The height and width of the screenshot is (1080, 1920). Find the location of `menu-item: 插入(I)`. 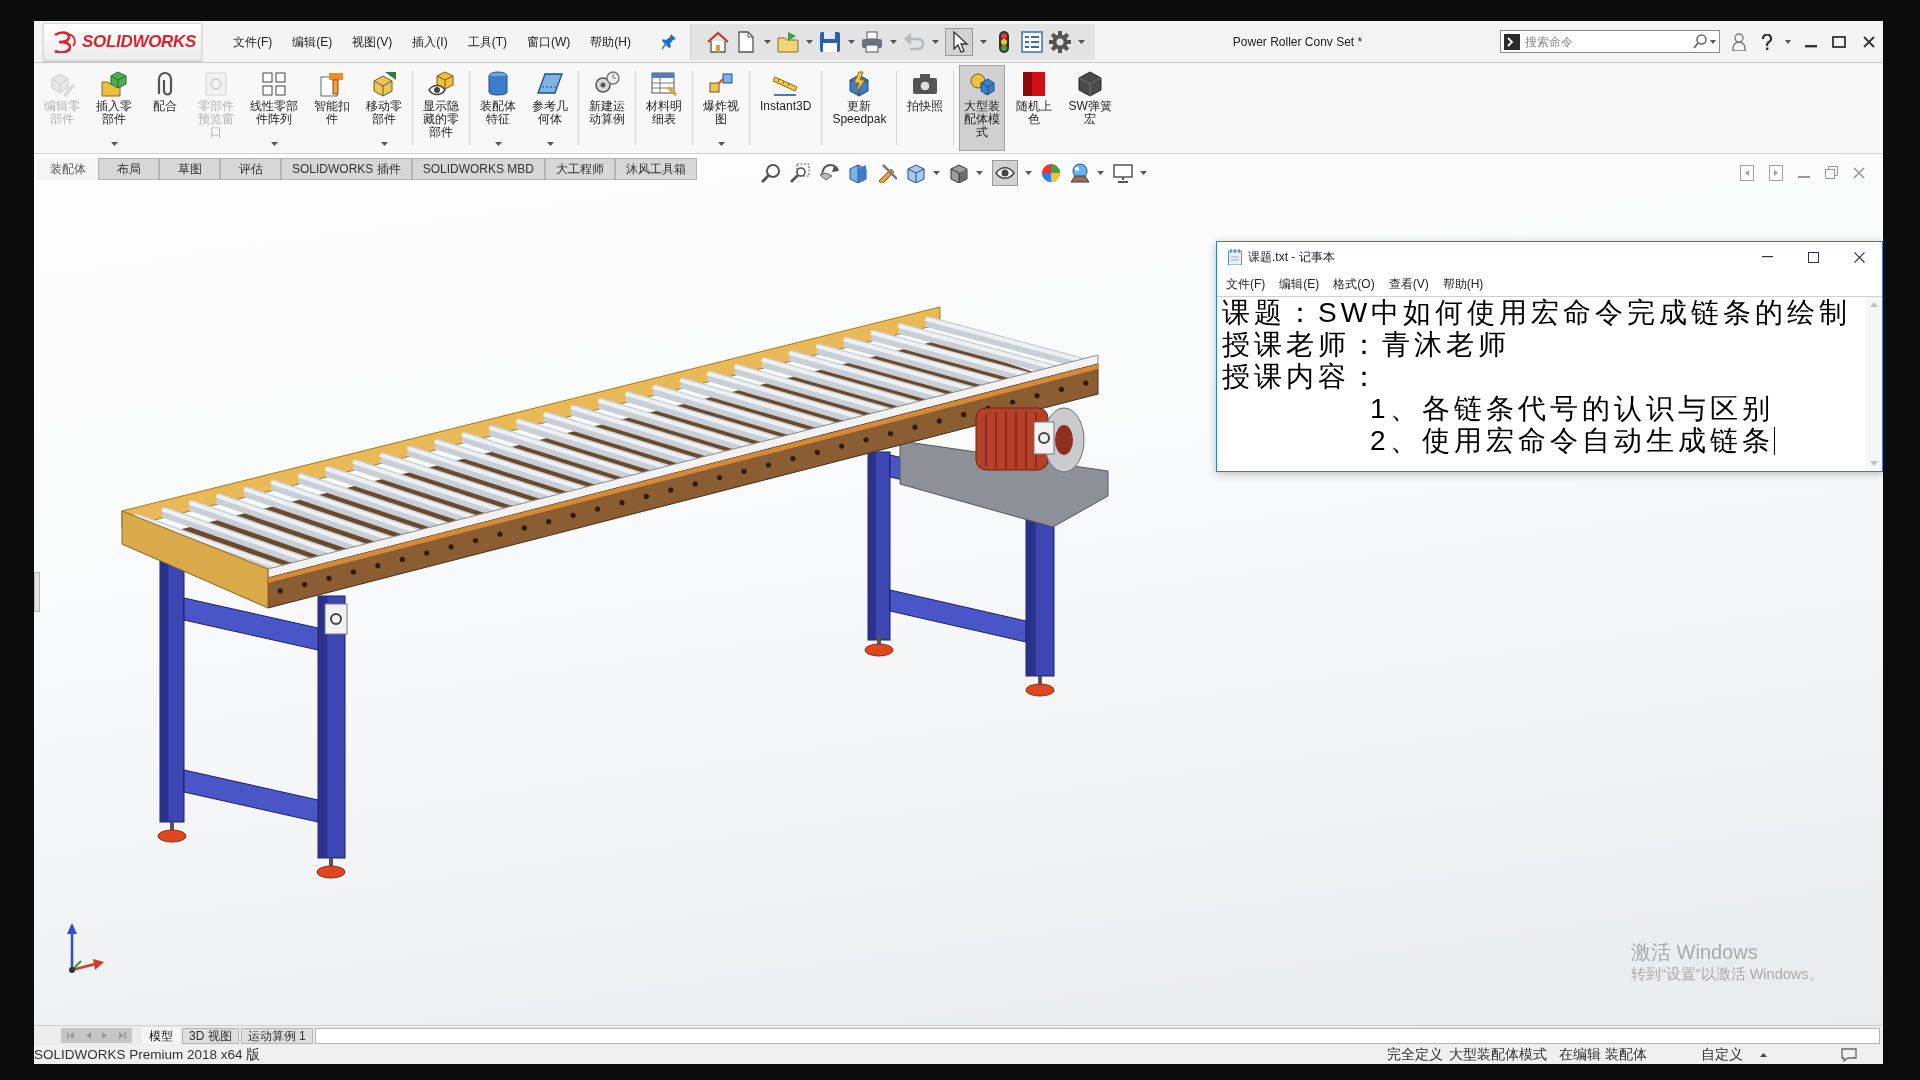

menu-item: 插入(I) is located at coordinates (430, 41).